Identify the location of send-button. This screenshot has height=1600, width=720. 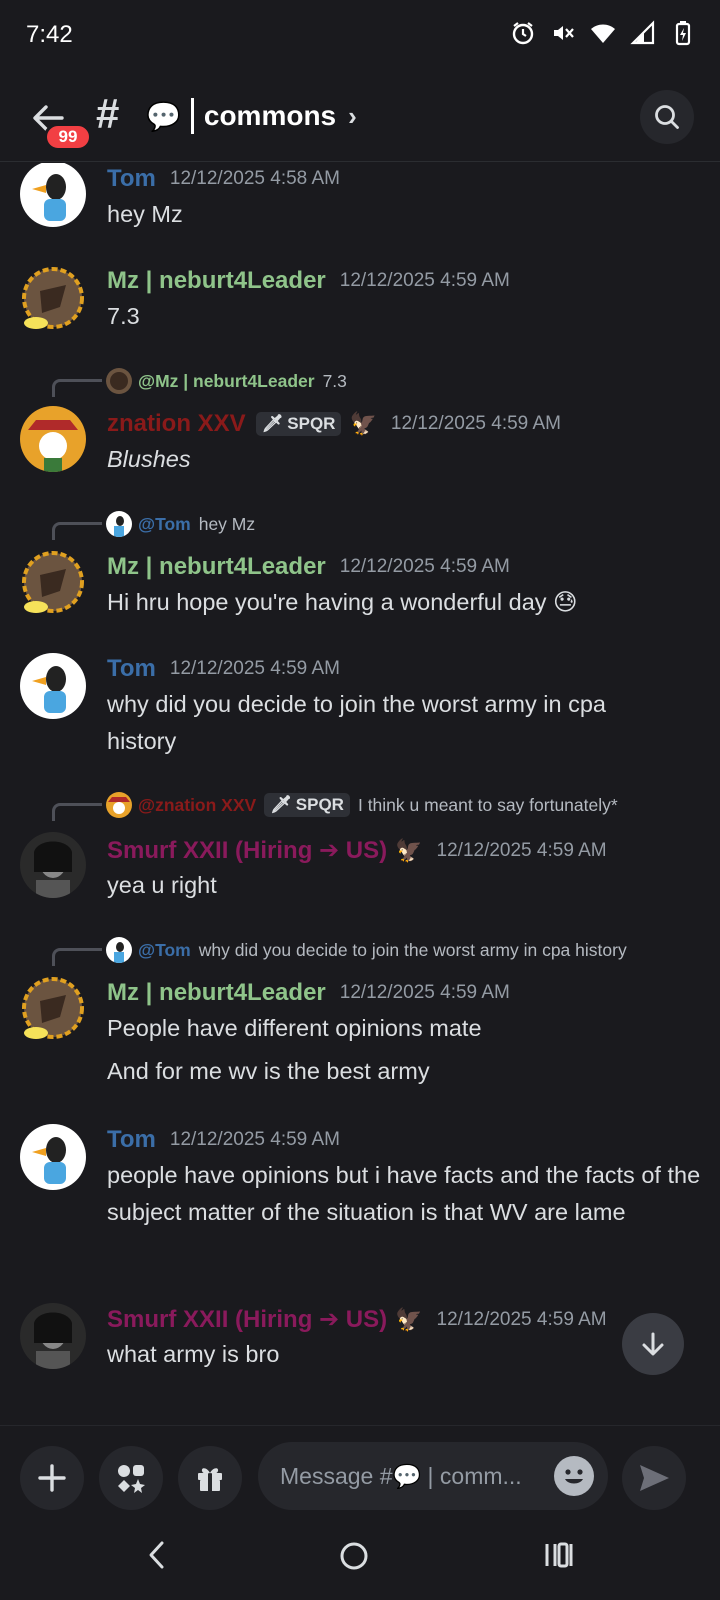
(654, 1478).